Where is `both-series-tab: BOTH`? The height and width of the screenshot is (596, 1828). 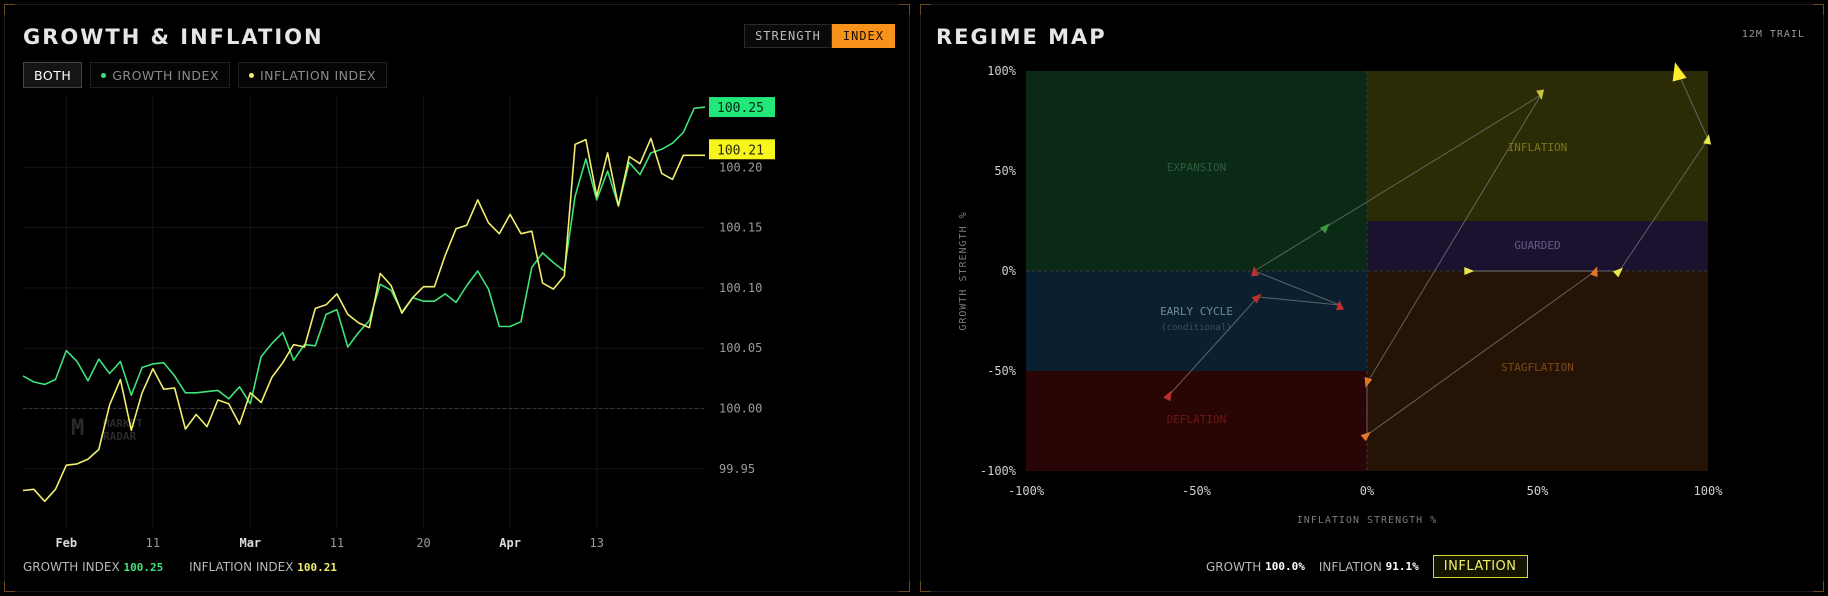 both-series-tab: BOTH is located at coordinates (53, 75).